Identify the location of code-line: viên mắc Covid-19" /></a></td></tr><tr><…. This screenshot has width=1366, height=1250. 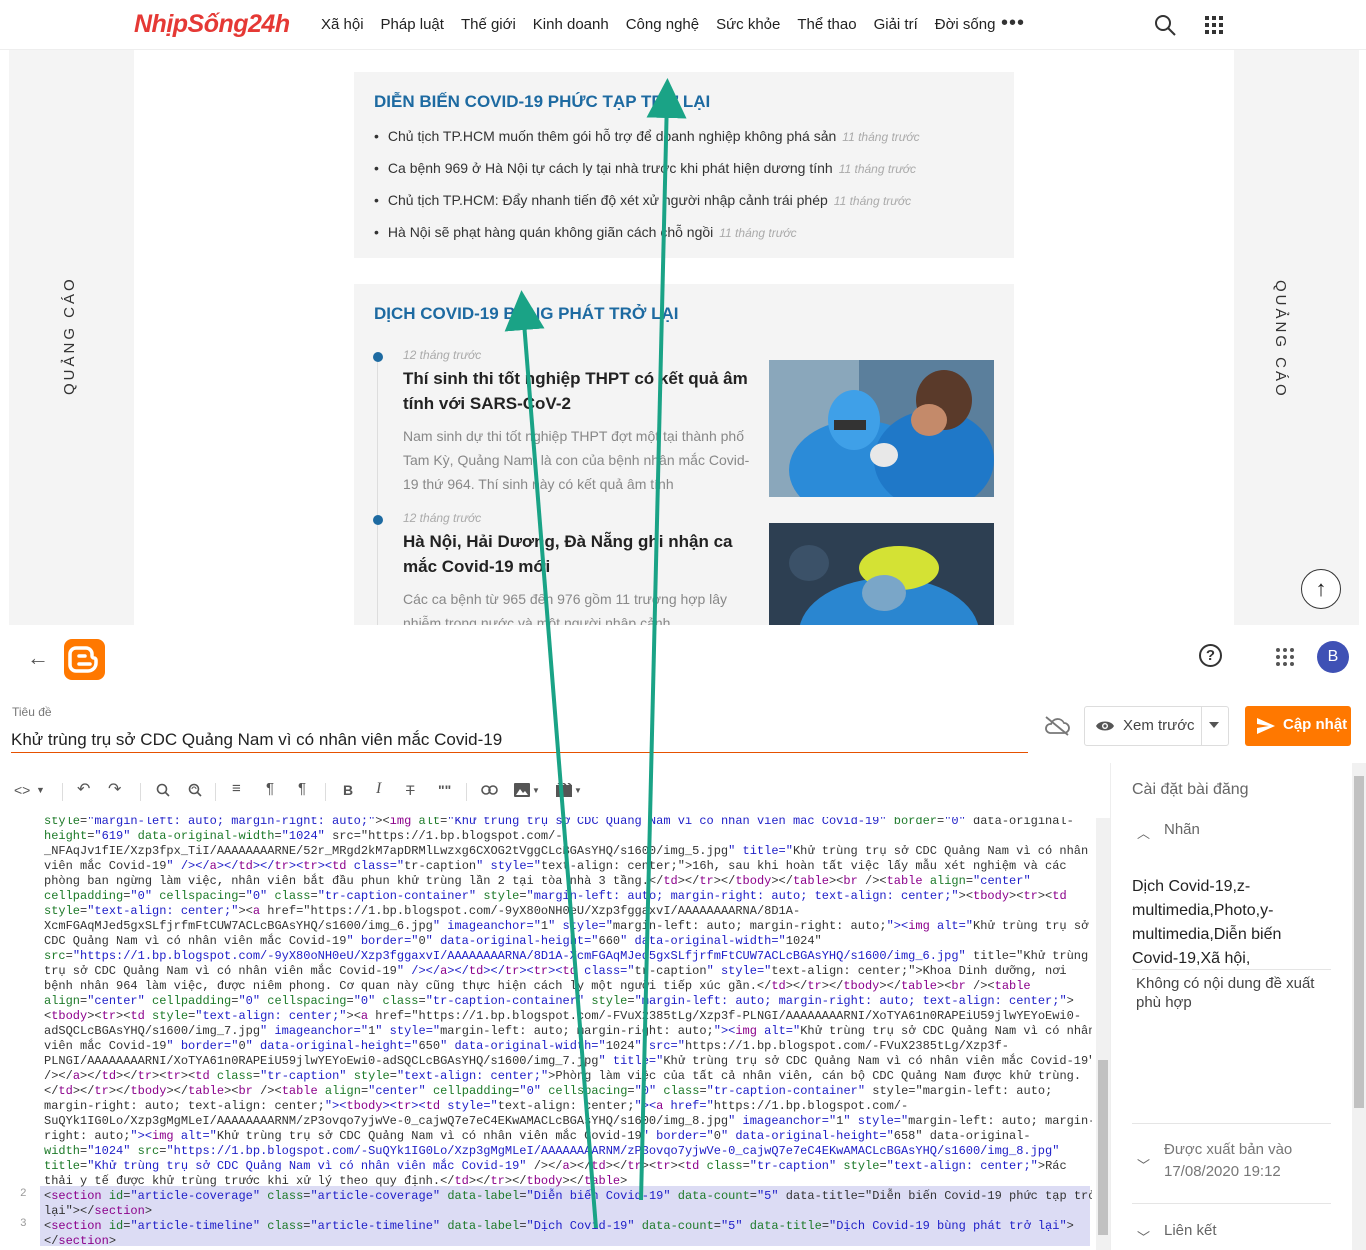
(568, 866).